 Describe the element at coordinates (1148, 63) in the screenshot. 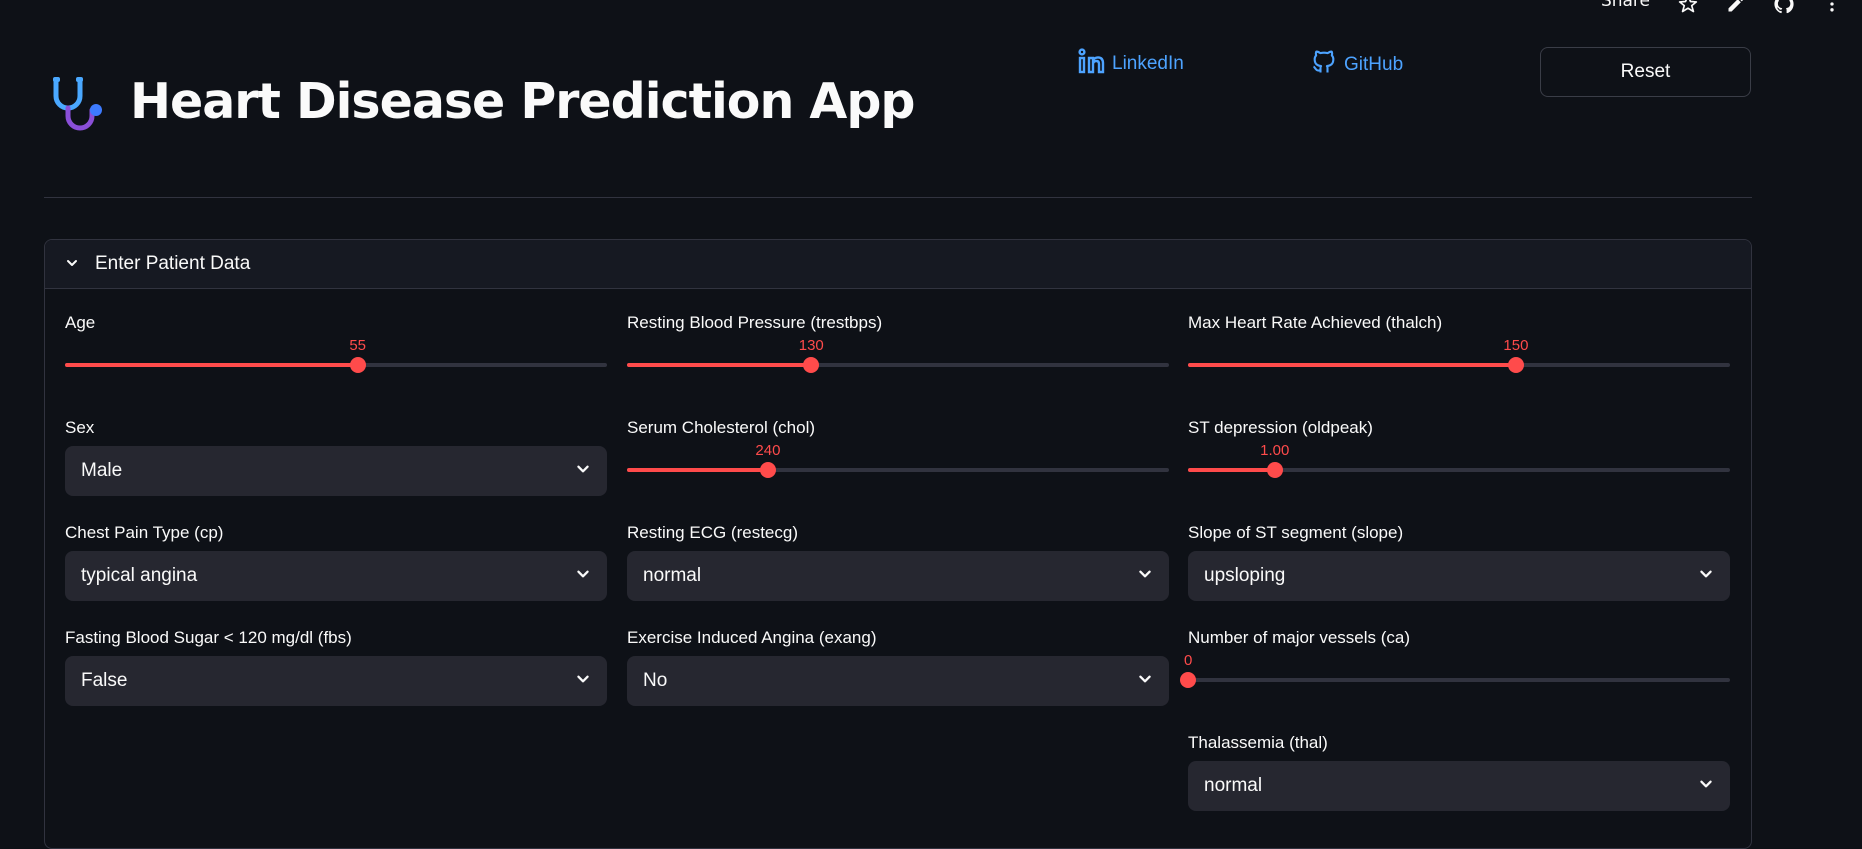

I see `linkedin-label: LinkedIn` at that location.